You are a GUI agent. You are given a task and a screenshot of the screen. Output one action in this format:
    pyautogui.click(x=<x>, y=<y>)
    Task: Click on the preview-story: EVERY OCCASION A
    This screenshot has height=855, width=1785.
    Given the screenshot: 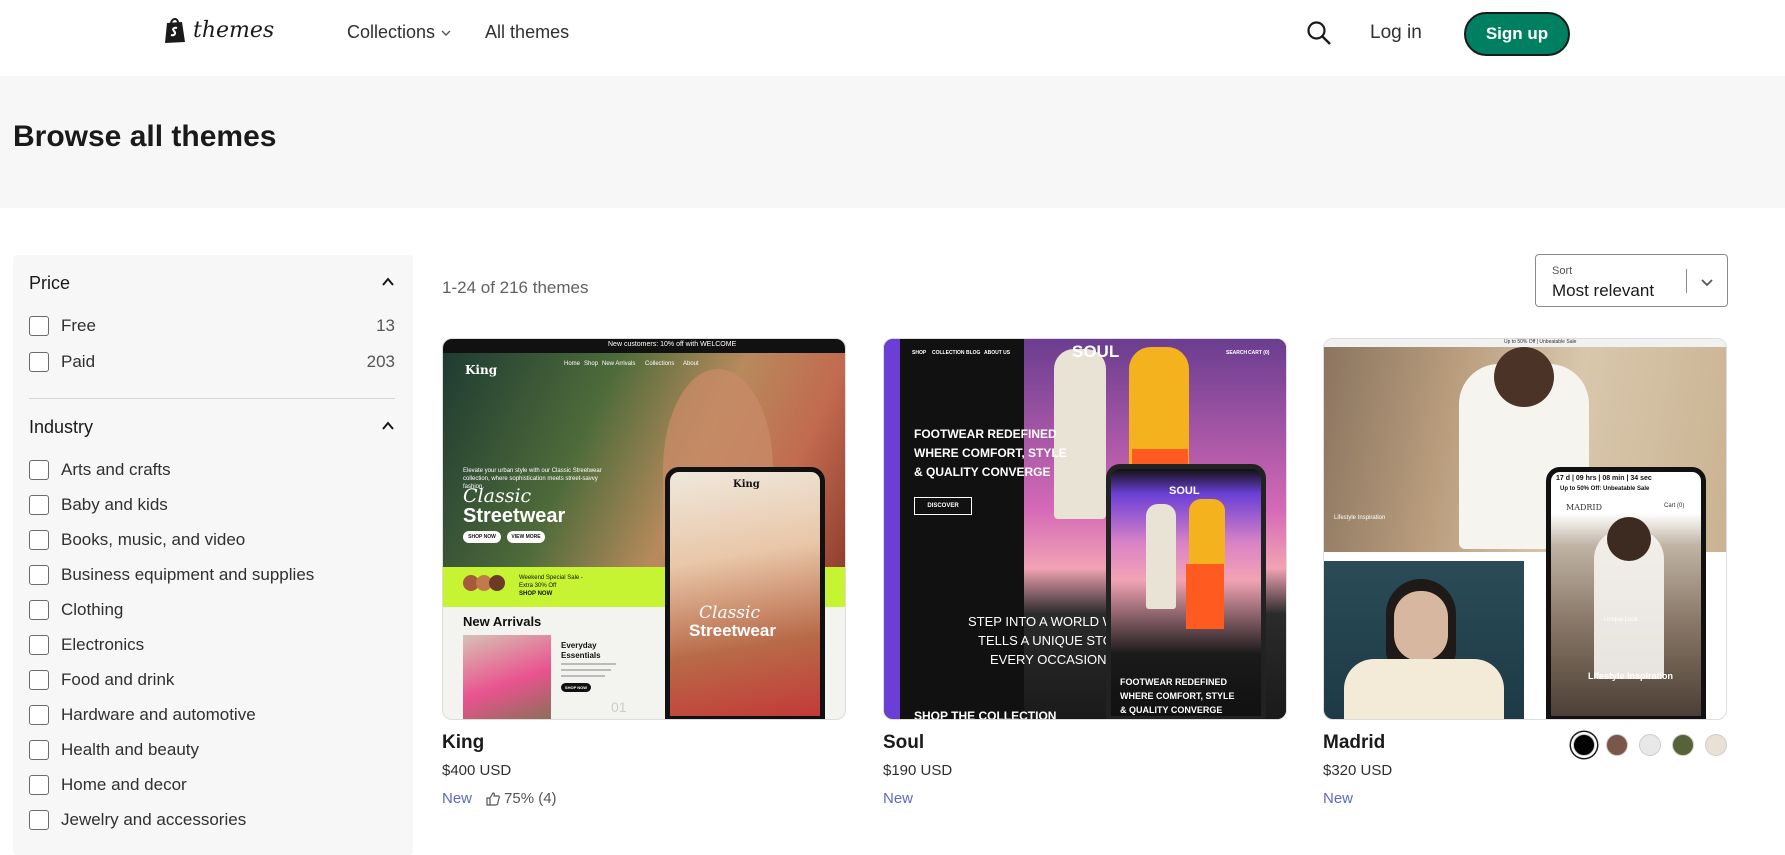 What is the action you would take?
    pyautogui.click(x=1054, y=659)
    